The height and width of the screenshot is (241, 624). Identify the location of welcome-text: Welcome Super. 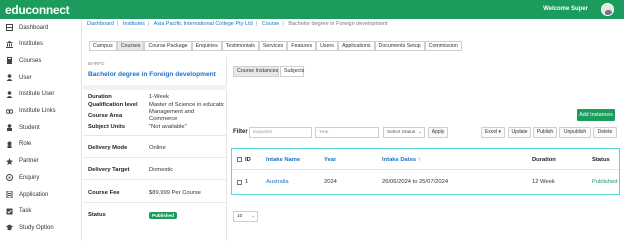
(565, 9).